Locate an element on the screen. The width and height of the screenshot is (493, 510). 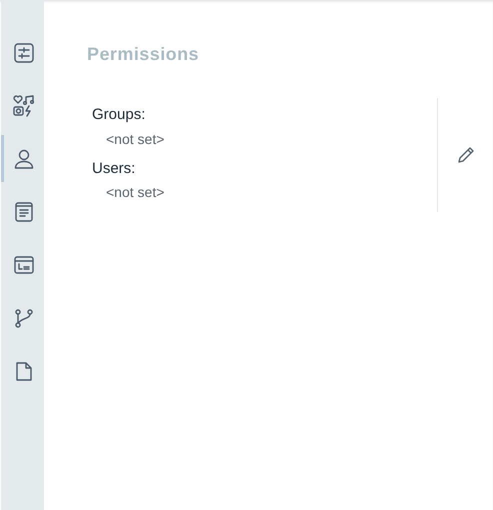
panel-icon is located at coordinates (24, 265).